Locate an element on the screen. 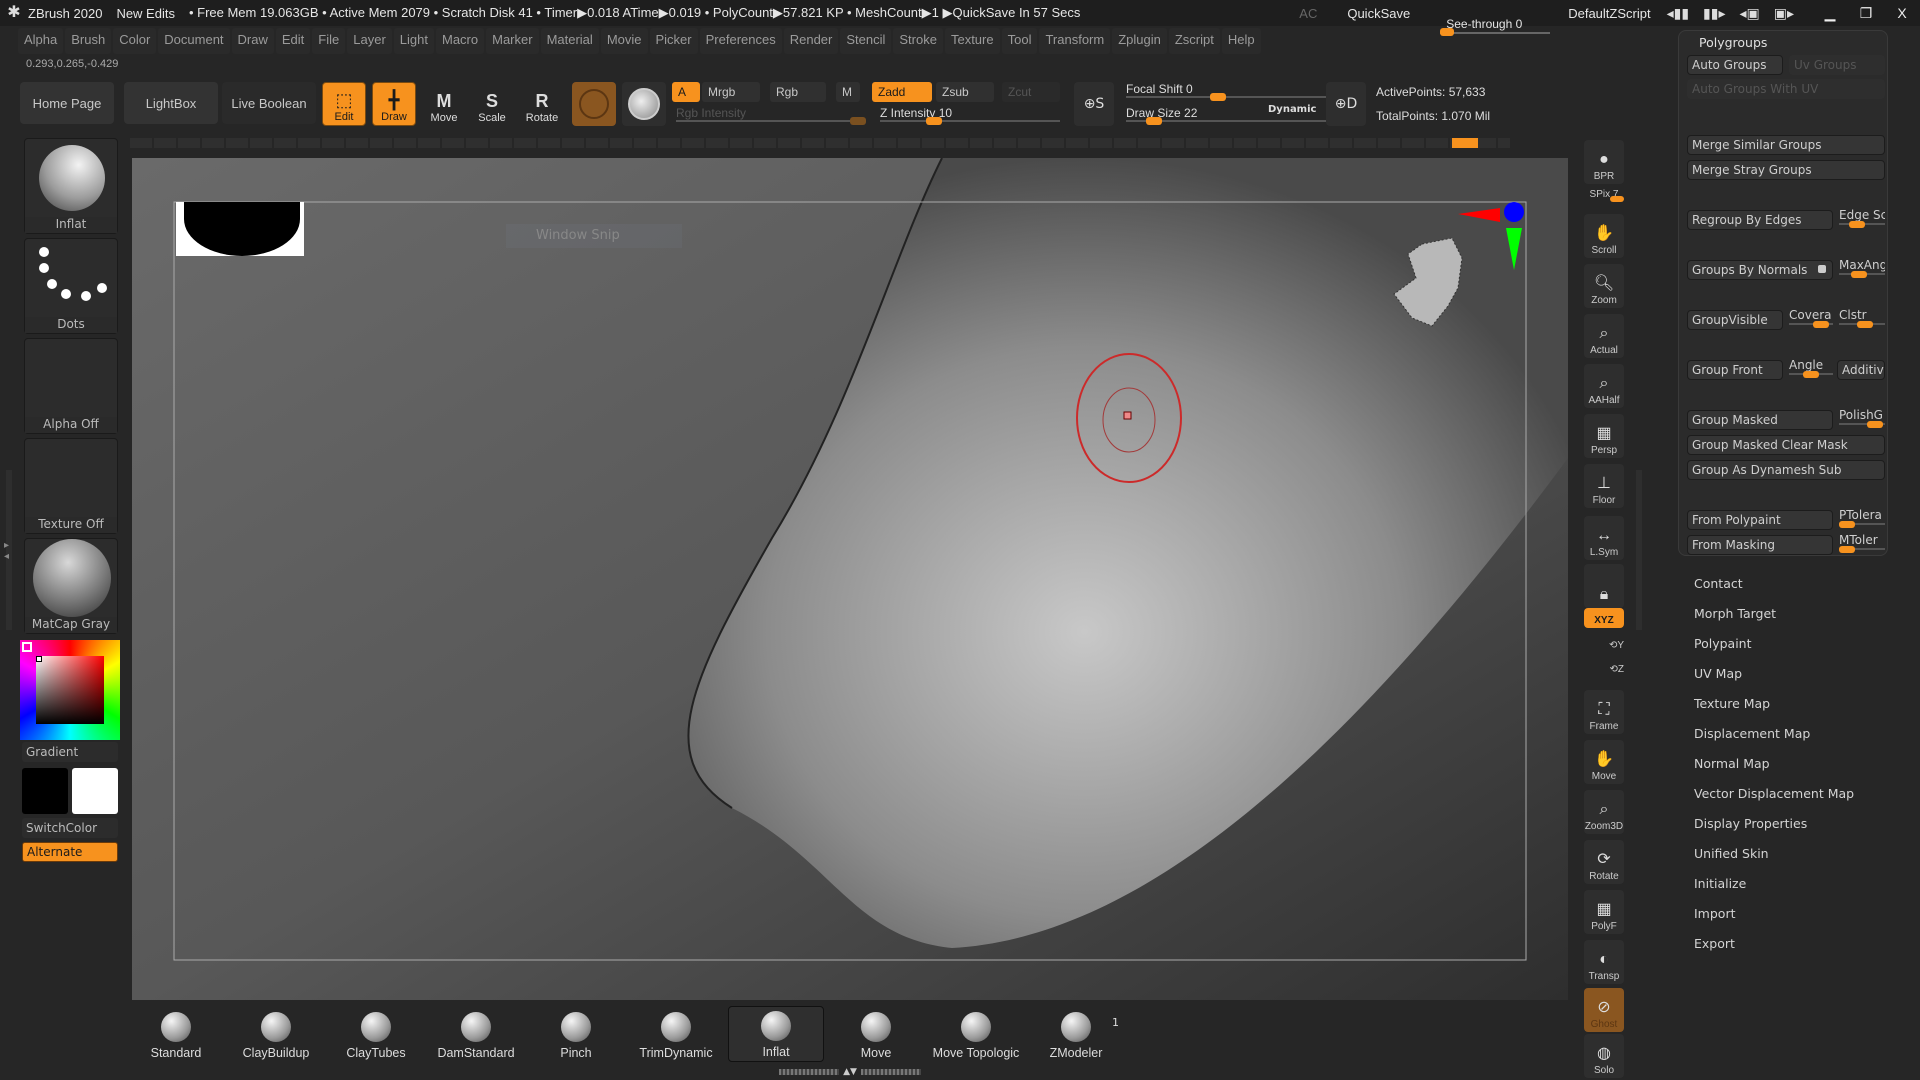 This screenshot has width=1920, height=1080. live-boolean-button: Live Boolean is located at coordinates (269, 103).